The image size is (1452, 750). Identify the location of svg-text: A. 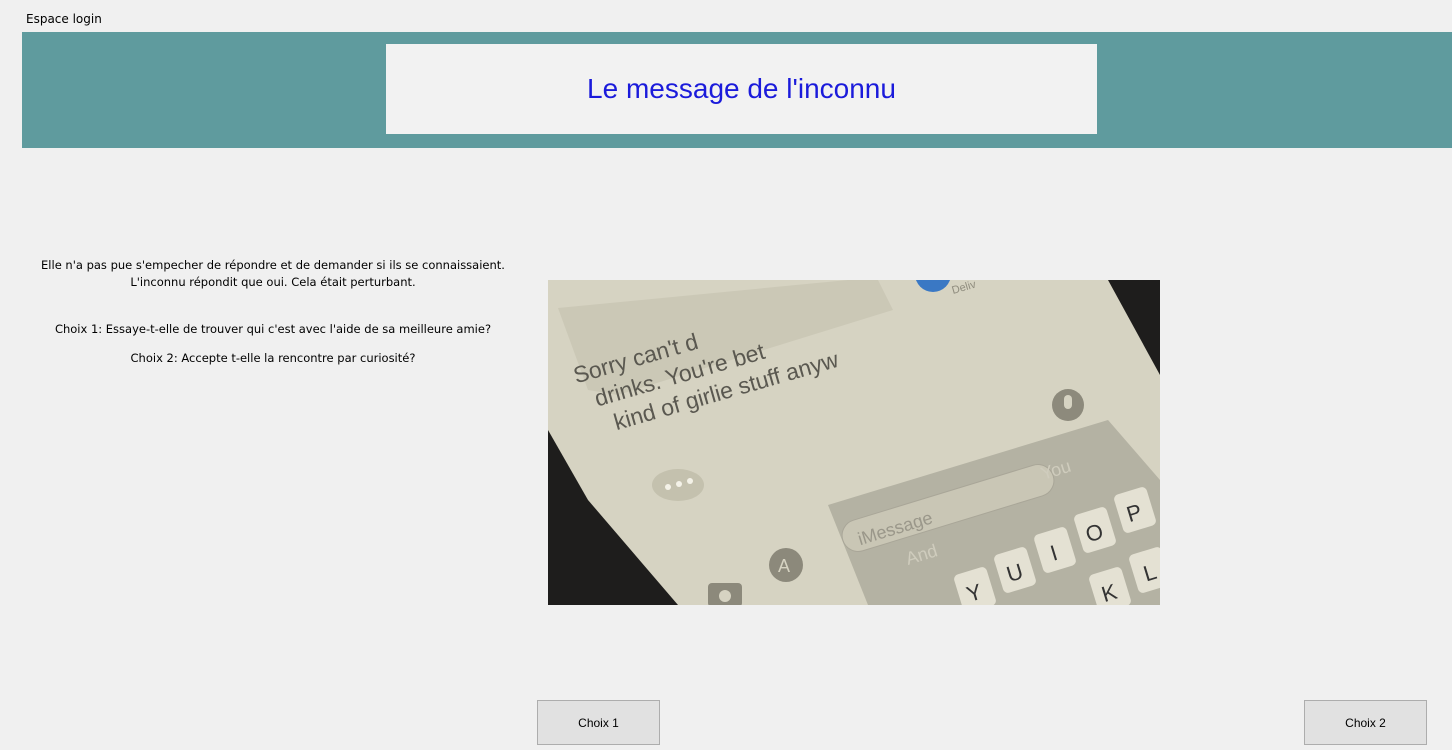
(784, 566).